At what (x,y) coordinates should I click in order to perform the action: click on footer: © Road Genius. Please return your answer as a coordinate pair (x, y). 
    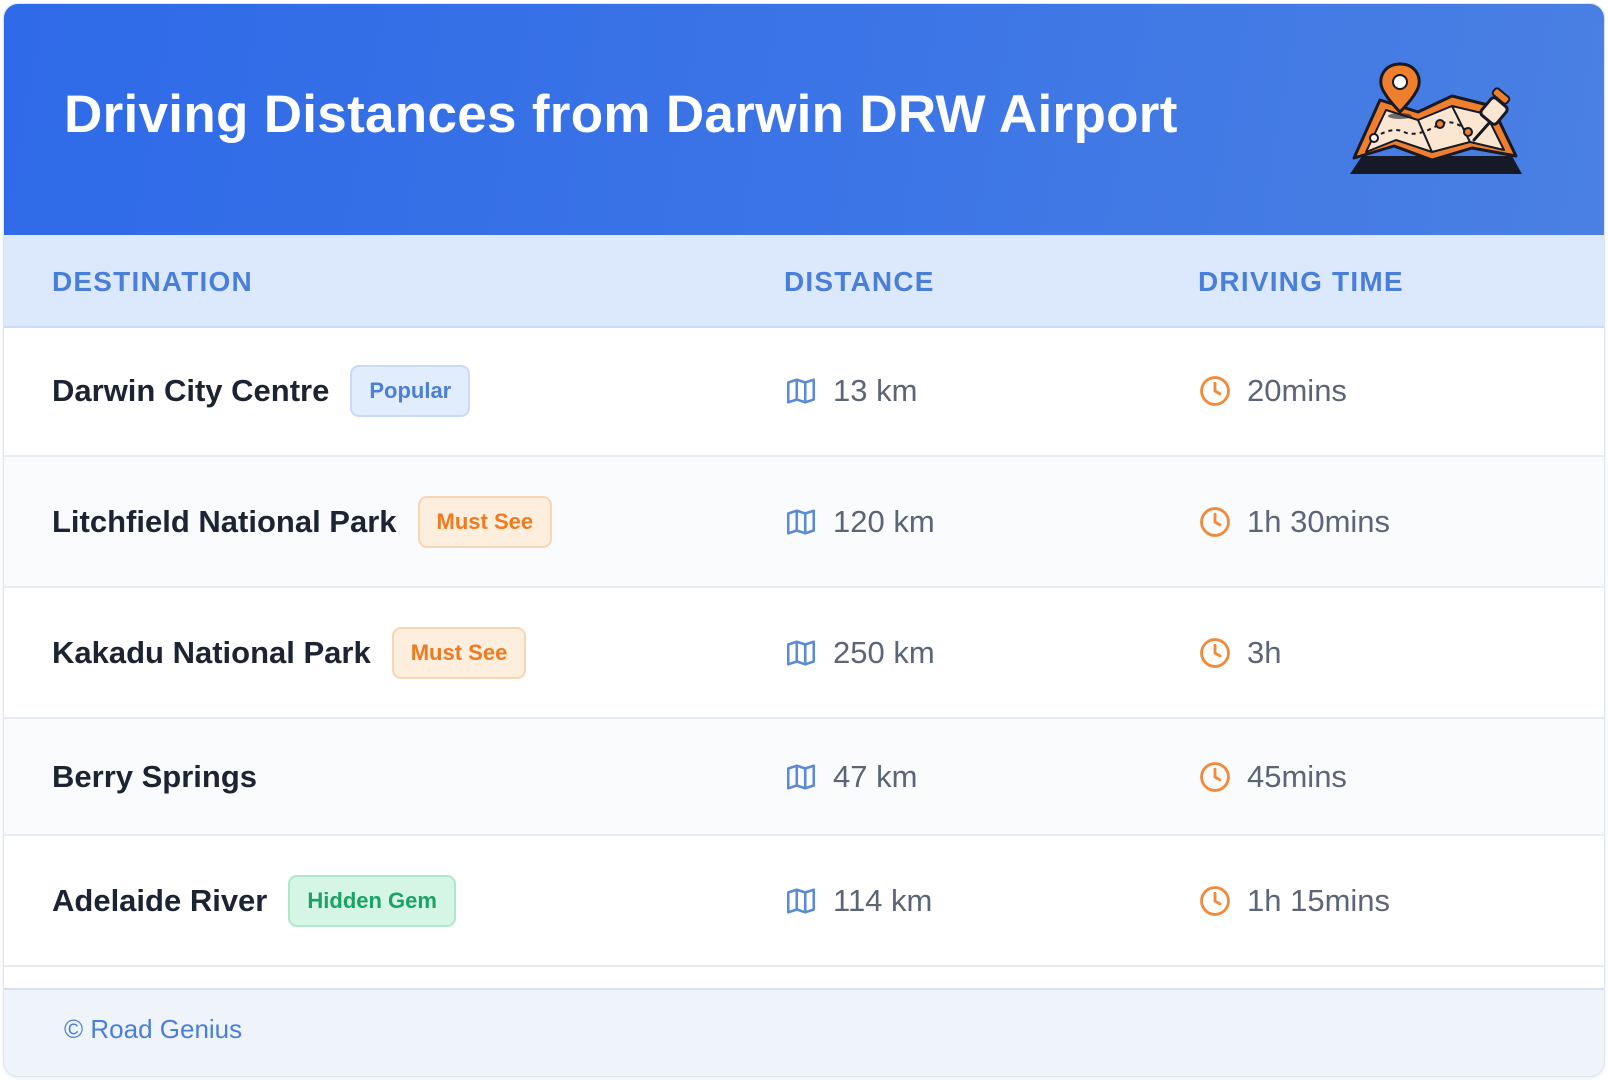
    Looking at the image, I should click on (804, 1032).